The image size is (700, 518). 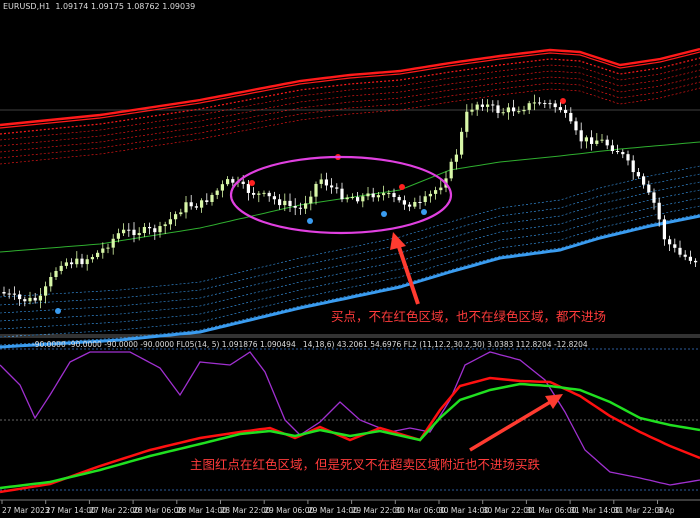 I want to click on sell-signal-dot, so click(x=563, y=101).